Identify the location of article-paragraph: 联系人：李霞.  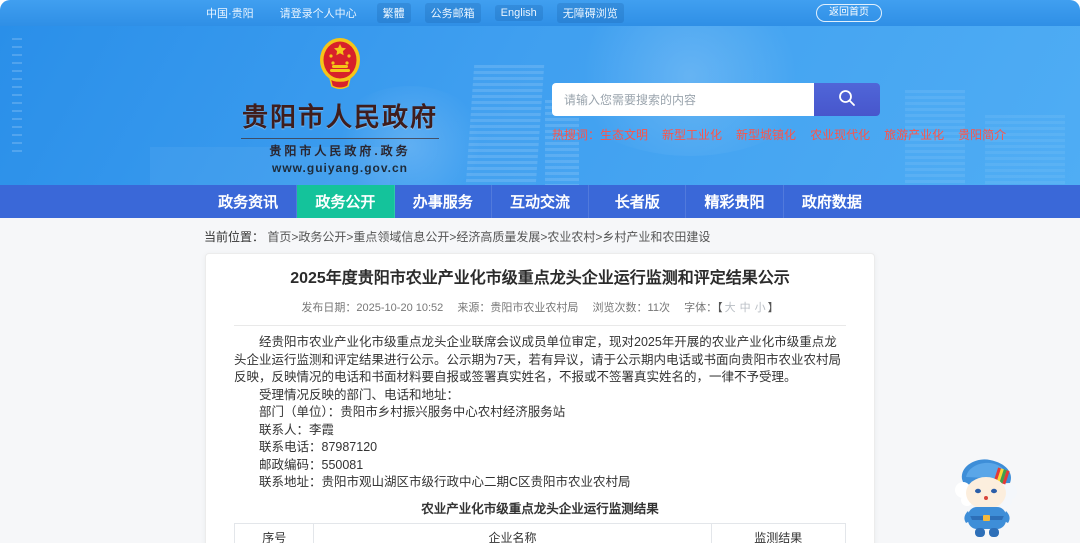
(297, 429).